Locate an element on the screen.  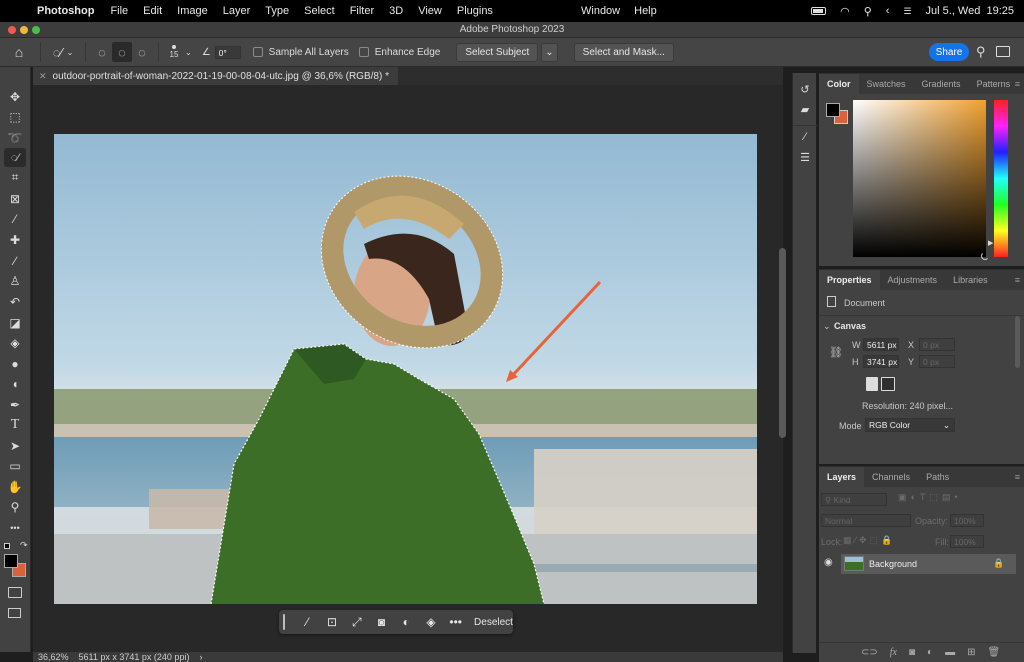
menu-window: Window is located at coordinates (600, 11).